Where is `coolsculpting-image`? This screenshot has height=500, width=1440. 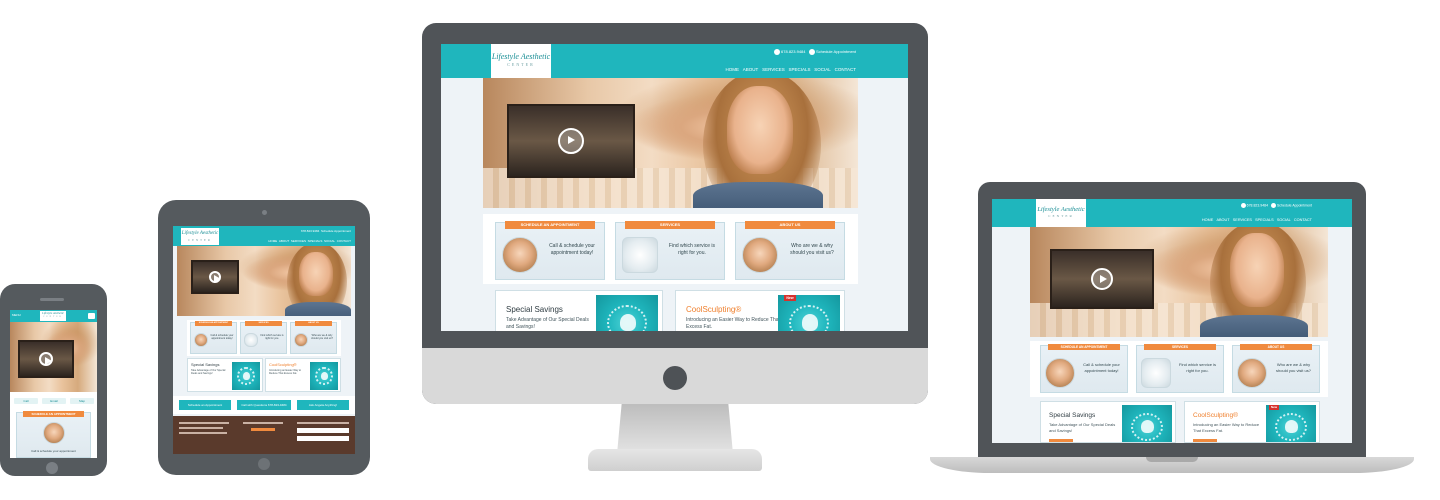
coolsculpting-image is located at coordinates (1291, 423).